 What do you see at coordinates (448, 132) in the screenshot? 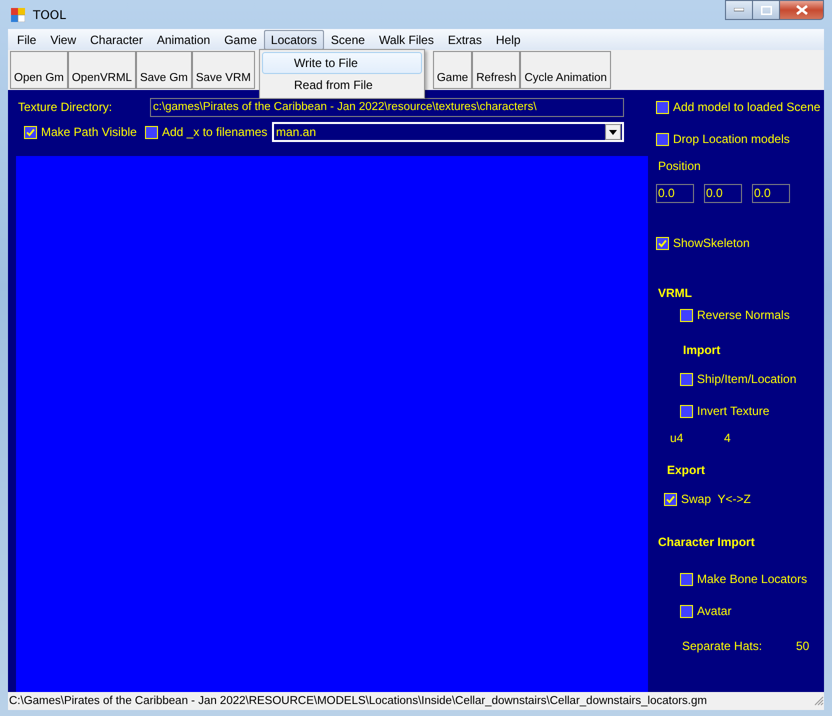
I see `file-combo: man.an` at bounding box center [448, 132].